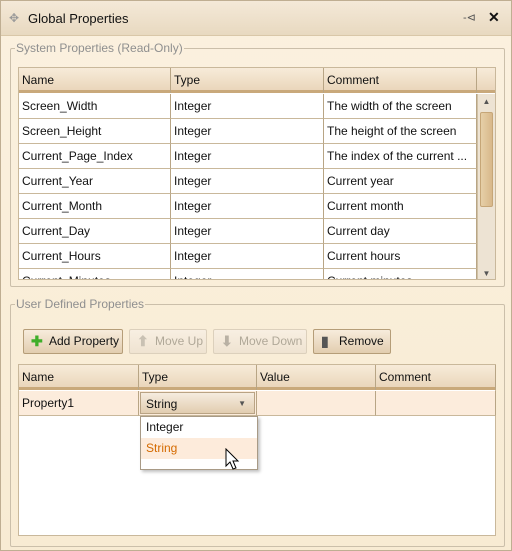 This screenshot has height=551, width=512. What do you see at coordinates (400, 181) in the screenshot?
I see `table-cell: Current year` at bounding box center [400, 181].